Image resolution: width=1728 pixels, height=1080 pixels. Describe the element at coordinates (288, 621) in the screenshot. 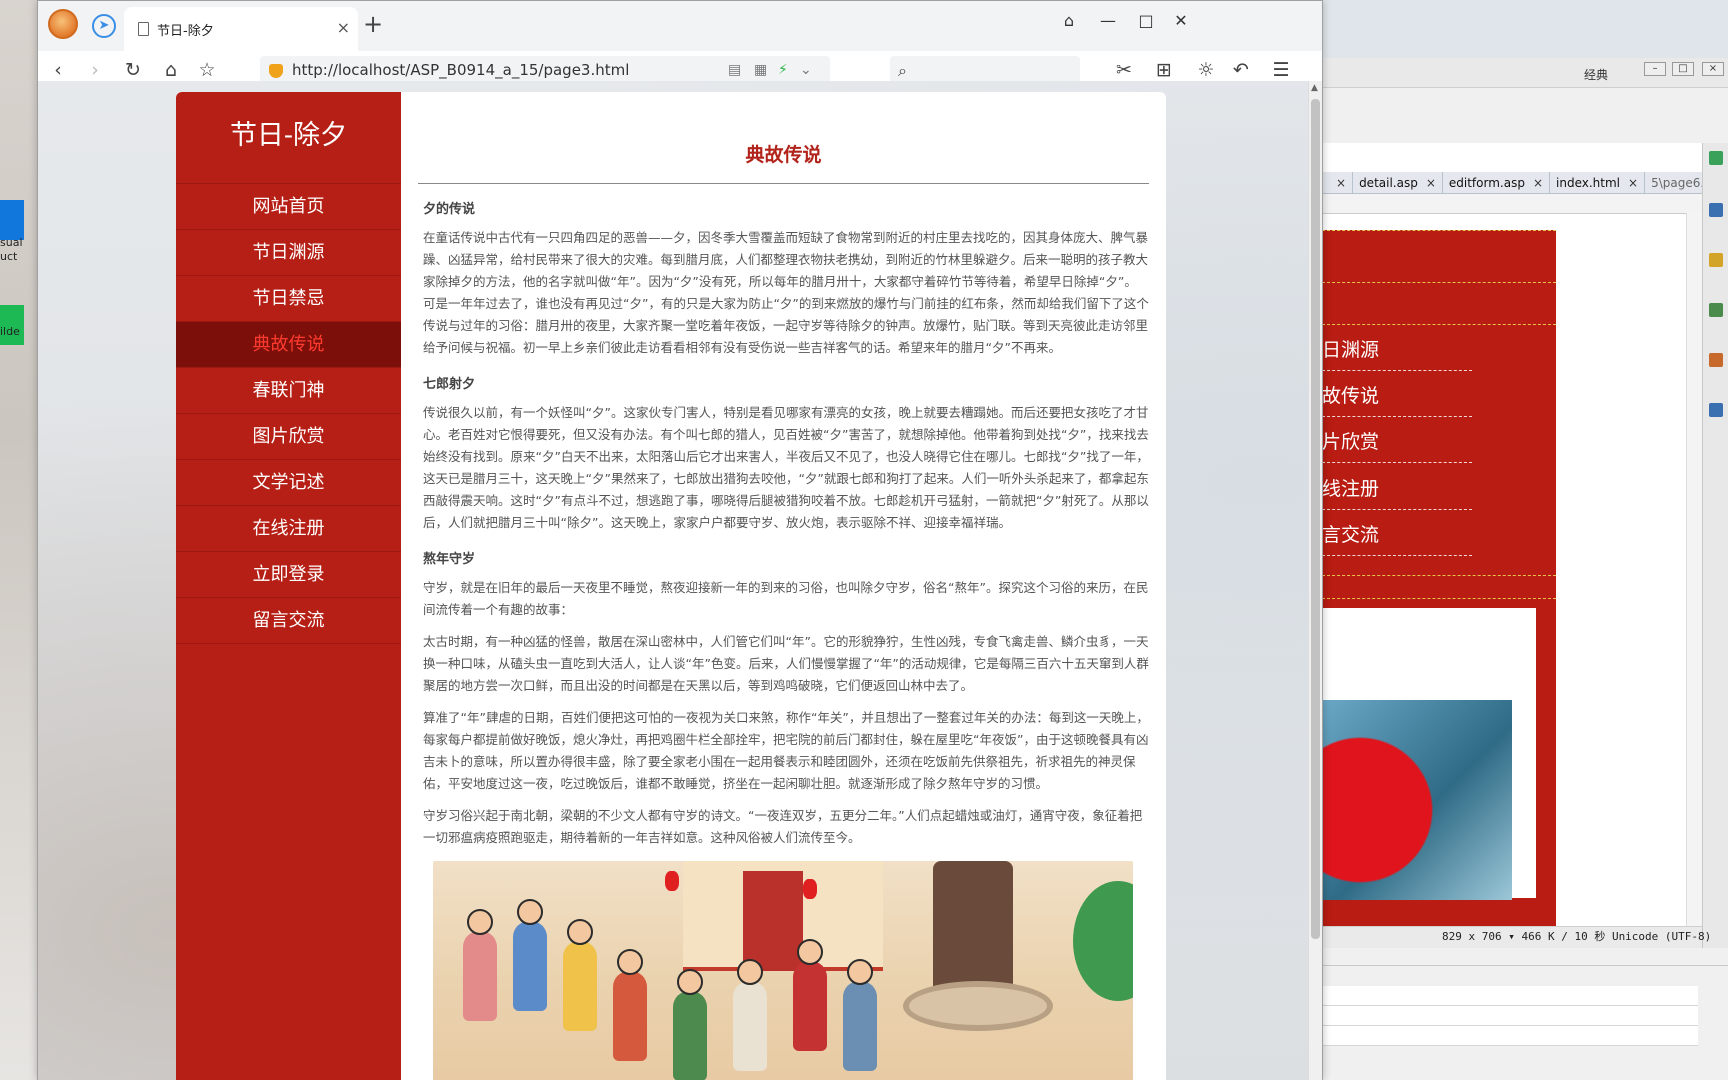

I see `menu-item-guestbook: 留言交流` at that location.